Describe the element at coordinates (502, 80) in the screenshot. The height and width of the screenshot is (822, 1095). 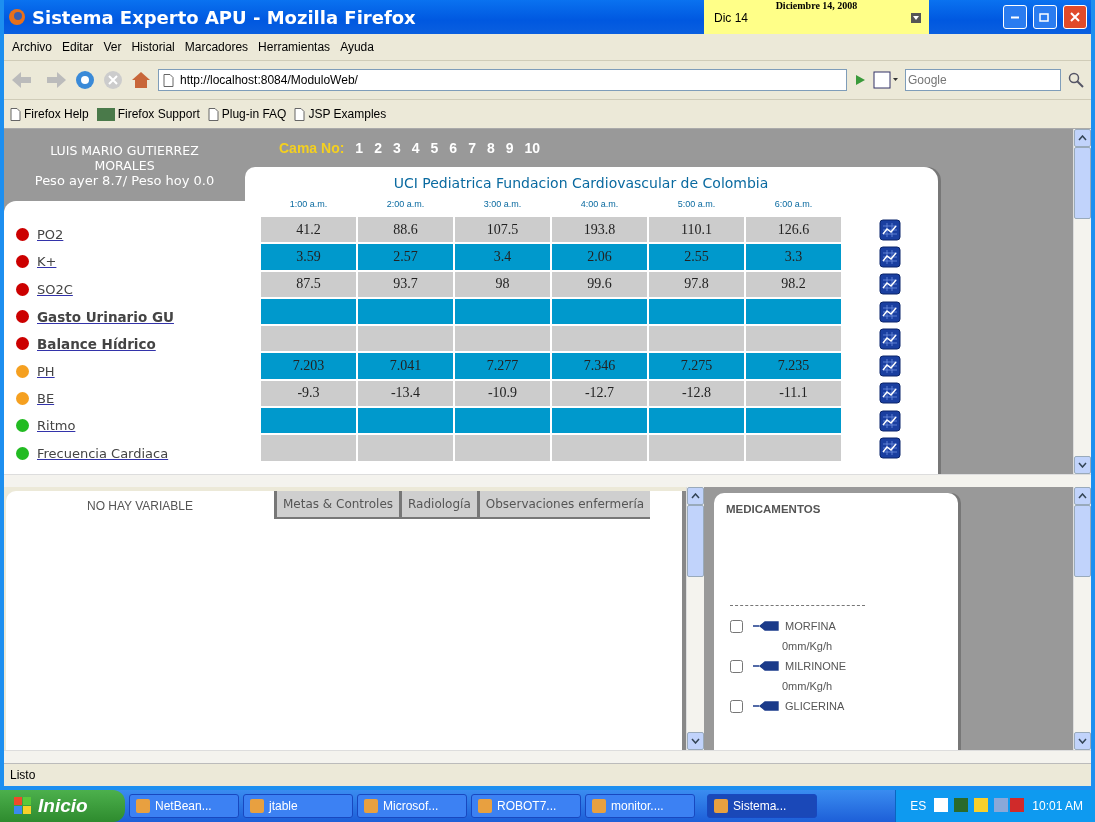
I see `address-field: http://localhost:8084/ModuloWeb/` at that location.